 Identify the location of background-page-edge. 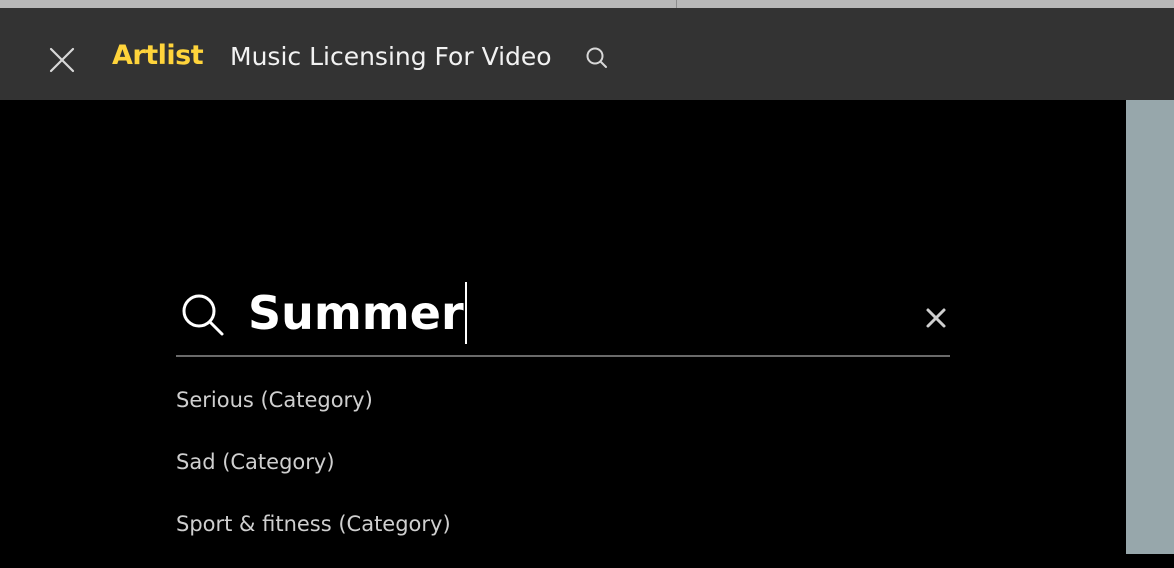
(1150, 327).